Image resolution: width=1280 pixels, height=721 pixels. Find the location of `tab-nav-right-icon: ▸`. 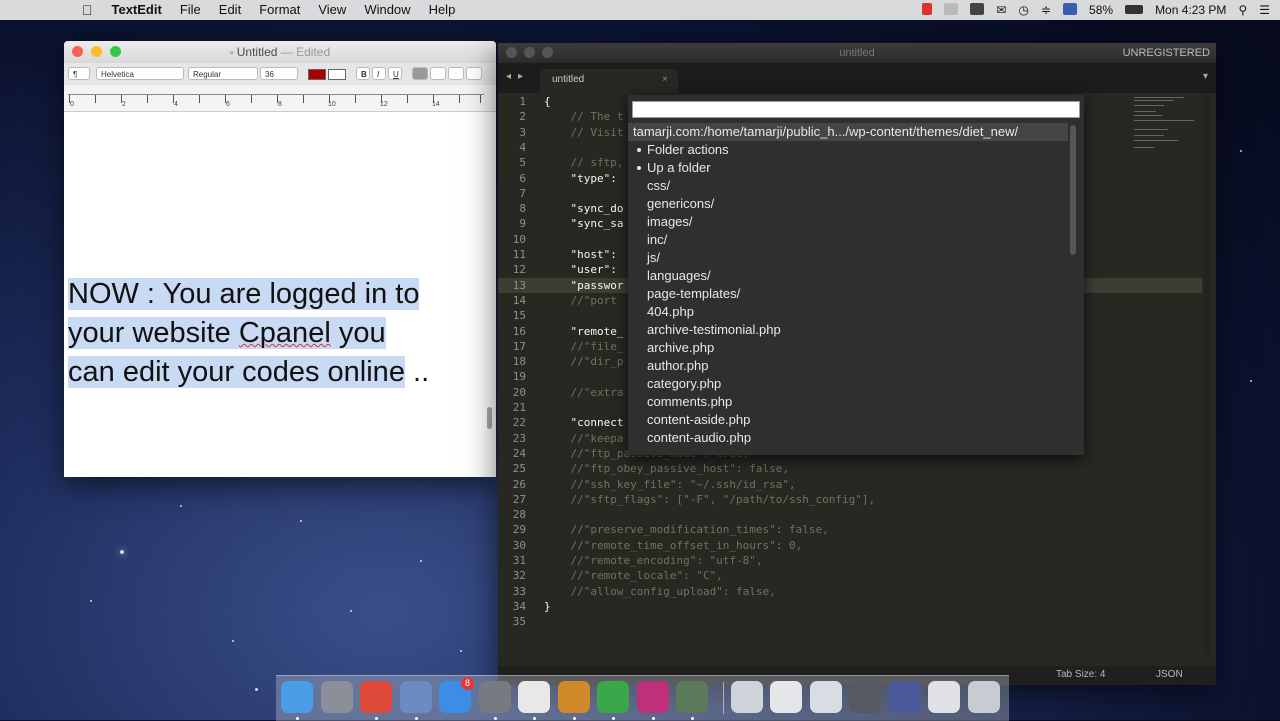

tab-nav-right-icon: ▸ is located at coordinates (520, 76).